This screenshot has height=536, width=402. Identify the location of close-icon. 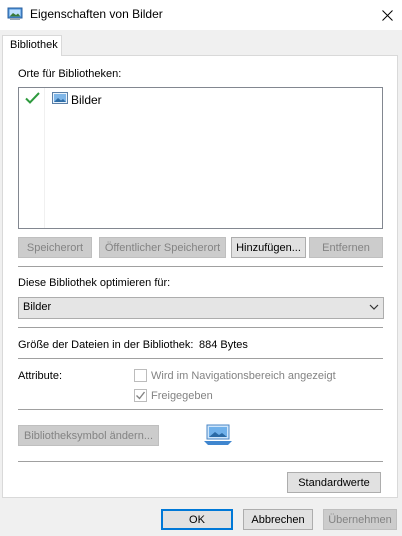
(387, 15).